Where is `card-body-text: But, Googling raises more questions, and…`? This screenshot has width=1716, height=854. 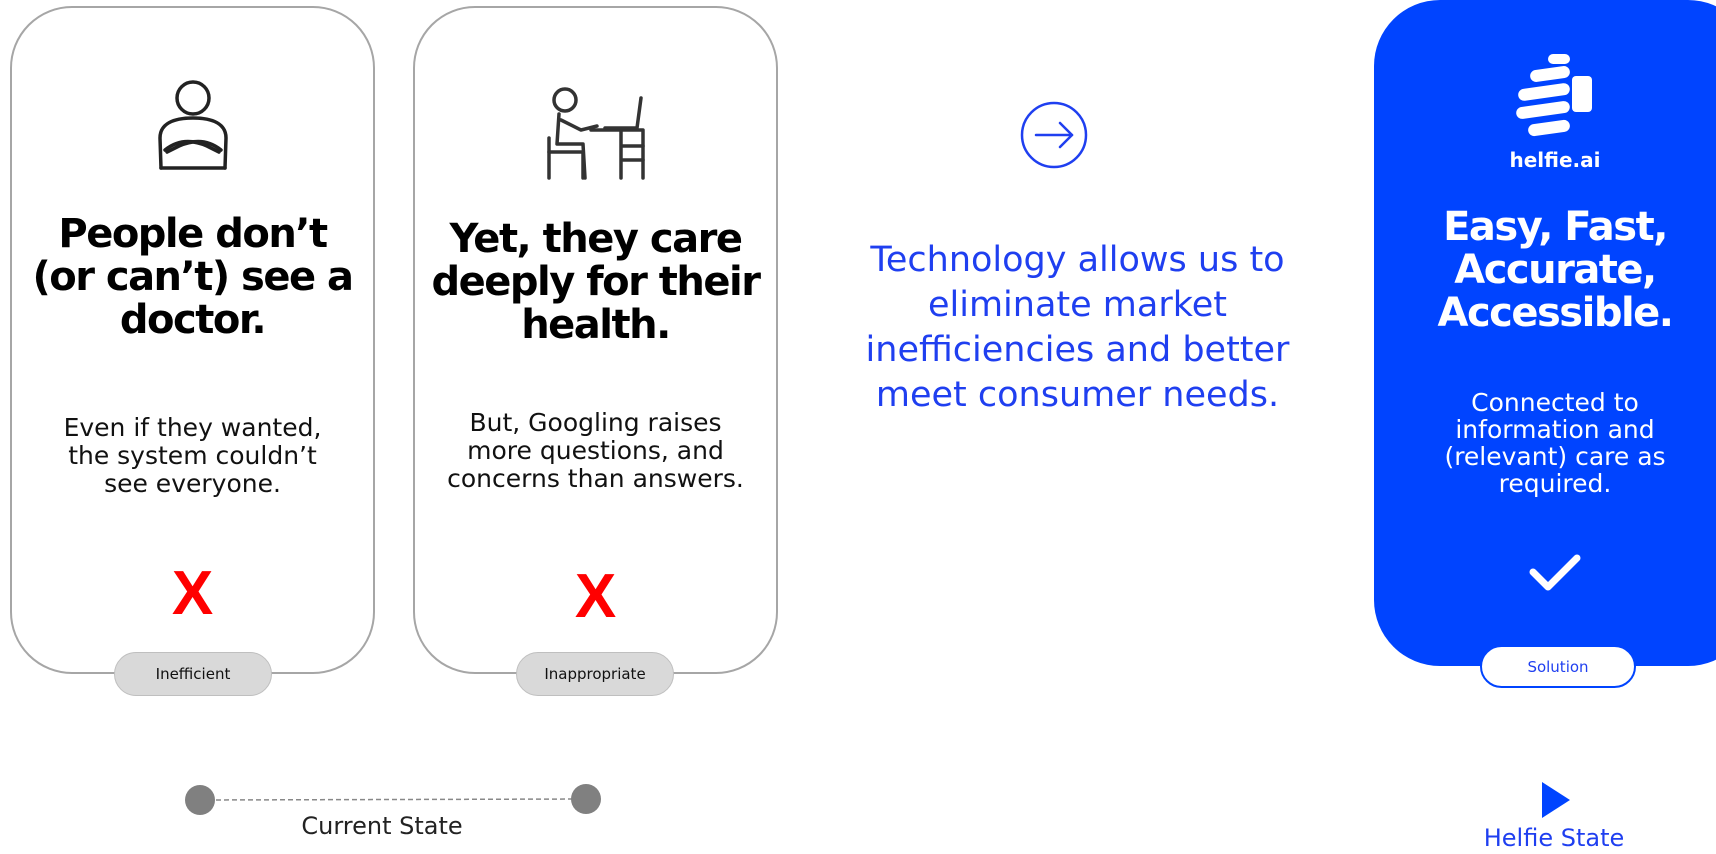
card-body-text: But, Googling raises more questions, and… is located at coordinates (595, 450).